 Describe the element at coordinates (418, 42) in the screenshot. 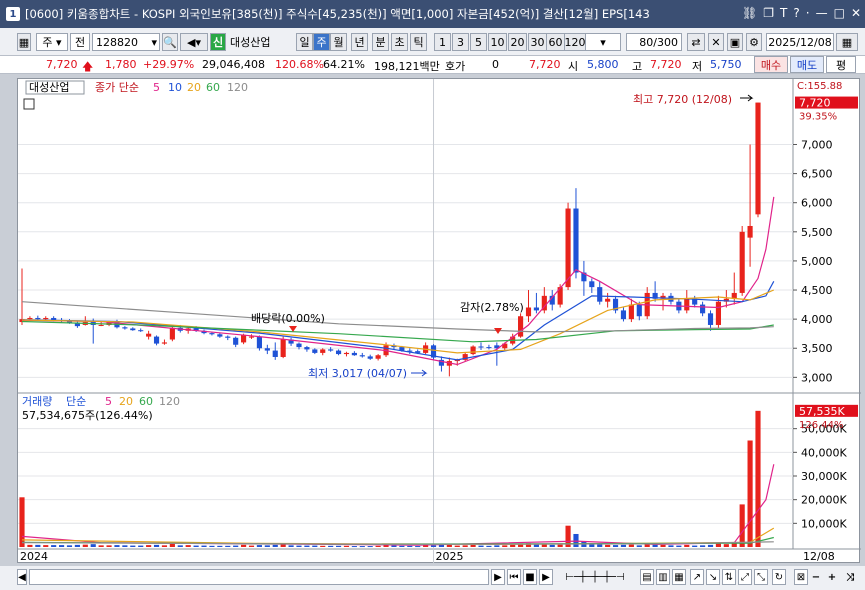

I see `period-tab: 틱` at that location.